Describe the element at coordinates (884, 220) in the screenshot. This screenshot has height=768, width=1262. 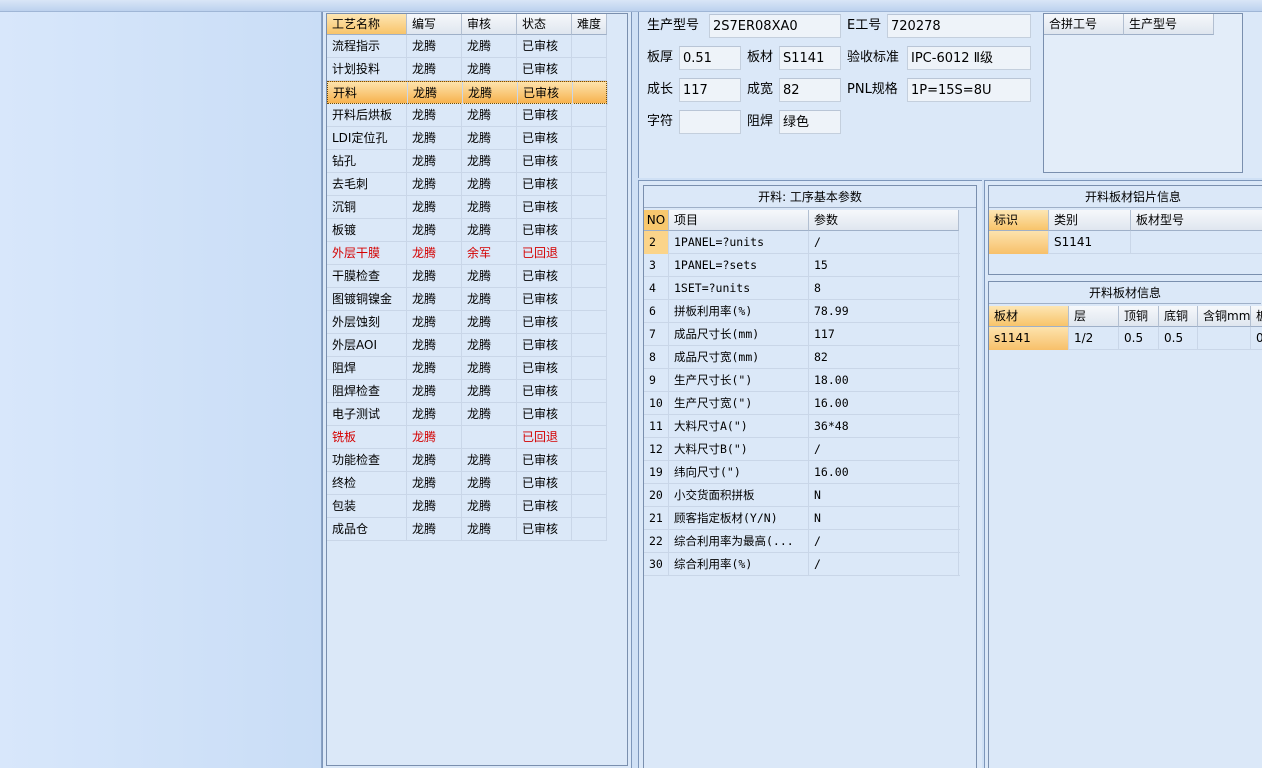
I see `header-param: 参数` at that location.